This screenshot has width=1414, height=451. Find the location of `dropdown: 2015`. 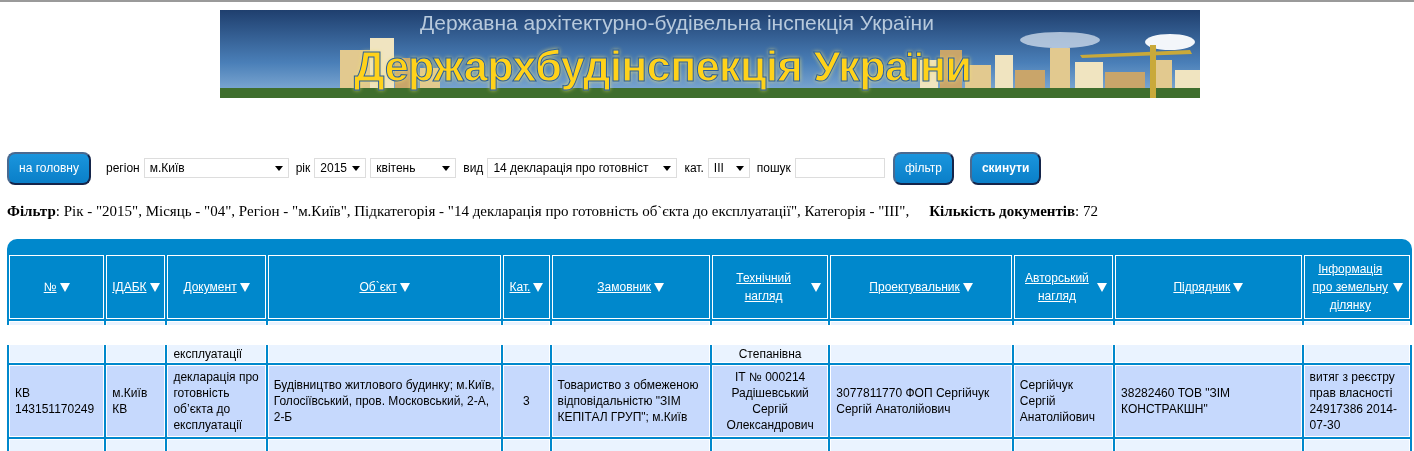

dropdown: 2015 is located at coordinates (340, 168).